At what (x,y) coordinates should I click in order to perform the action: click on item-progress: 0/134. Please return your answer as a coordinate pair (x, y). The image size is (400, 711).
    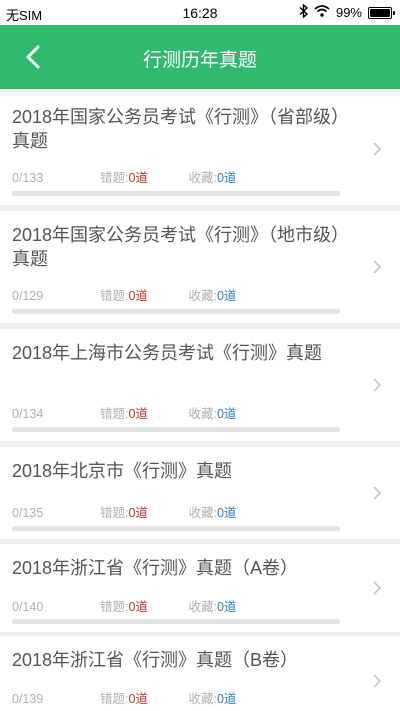
    Looking at the image, I should click on (28, 414).